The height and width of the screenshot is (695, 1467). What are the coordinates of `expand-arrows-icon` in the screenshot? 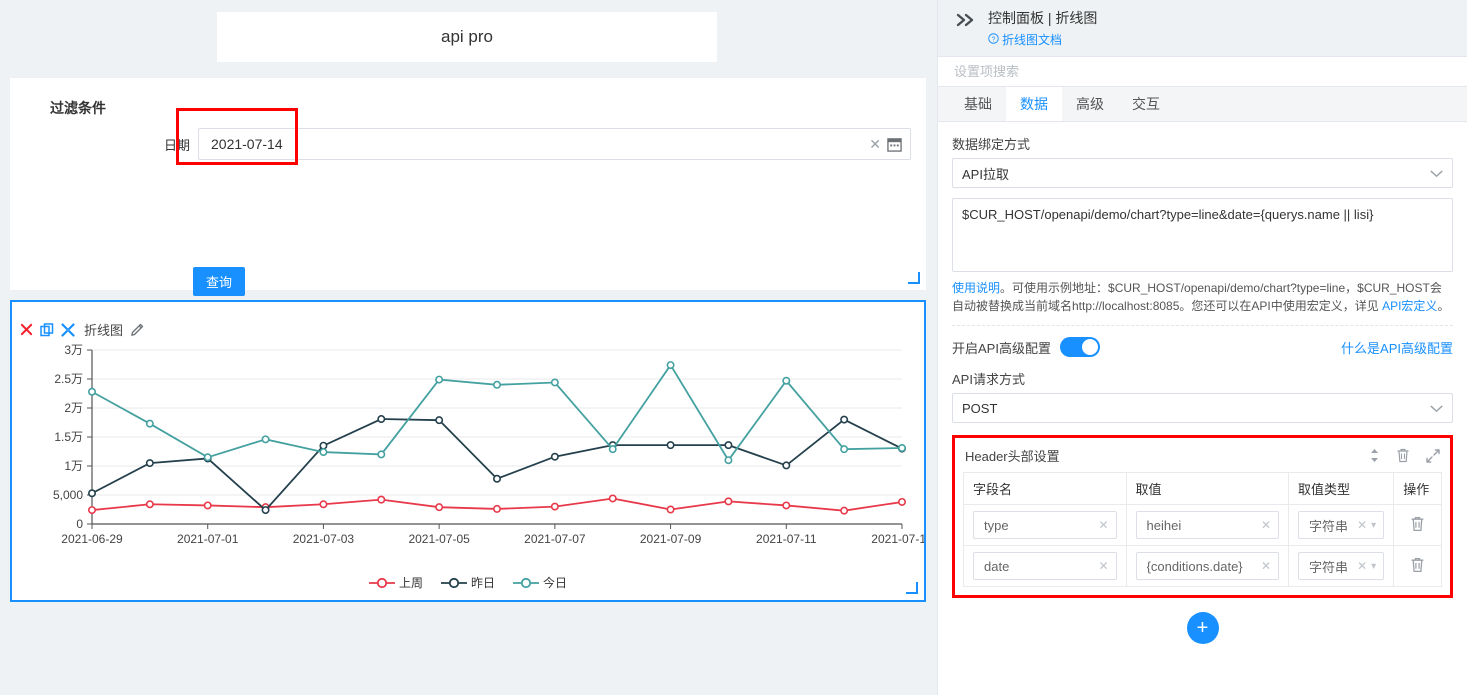 It's located at (1433, 455).